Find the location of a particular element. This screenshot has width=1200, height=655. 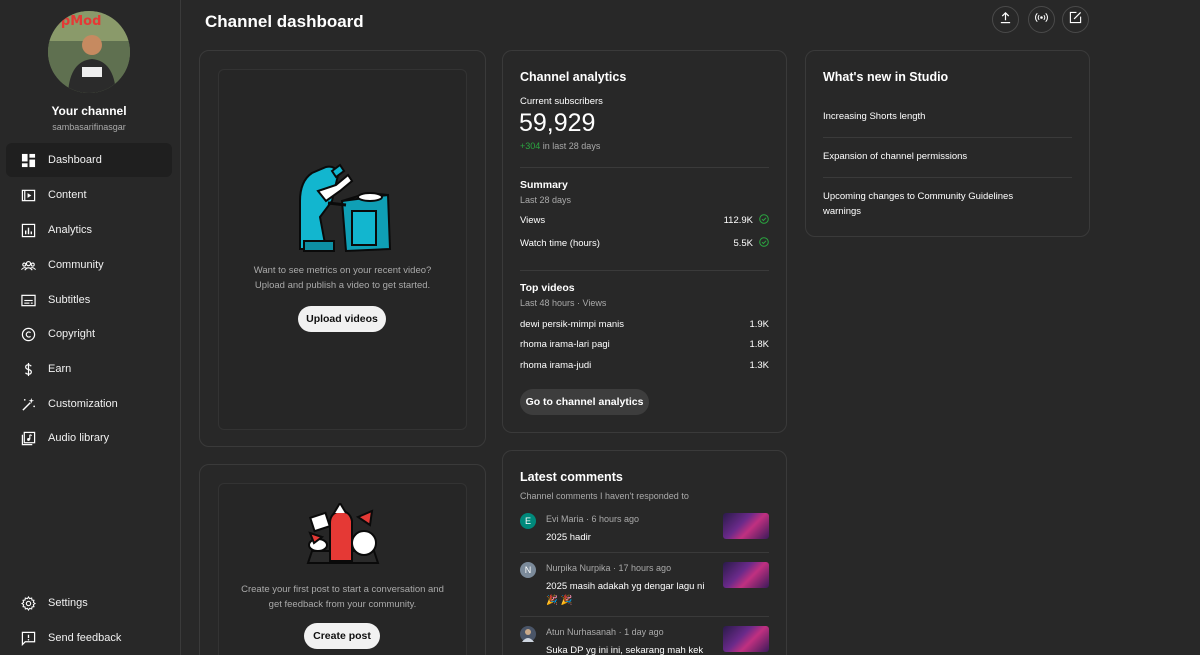

upload-icon is located at coordinates (1005, 20).